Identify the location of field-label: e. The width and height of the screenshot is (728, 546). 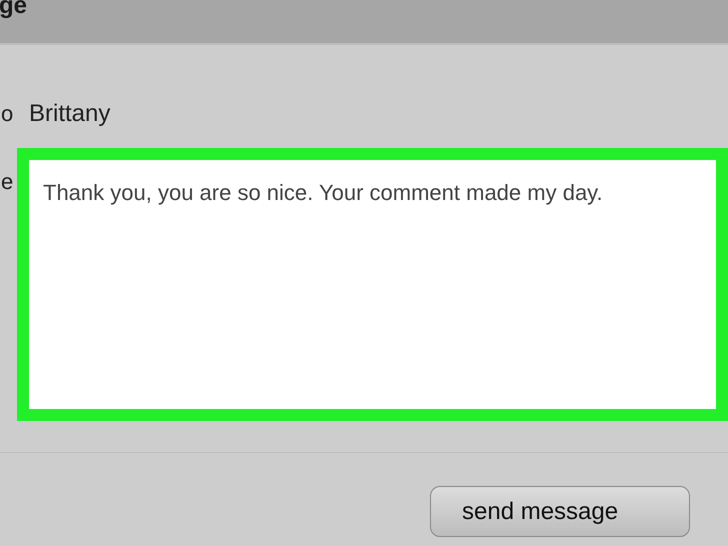
(7, 182).